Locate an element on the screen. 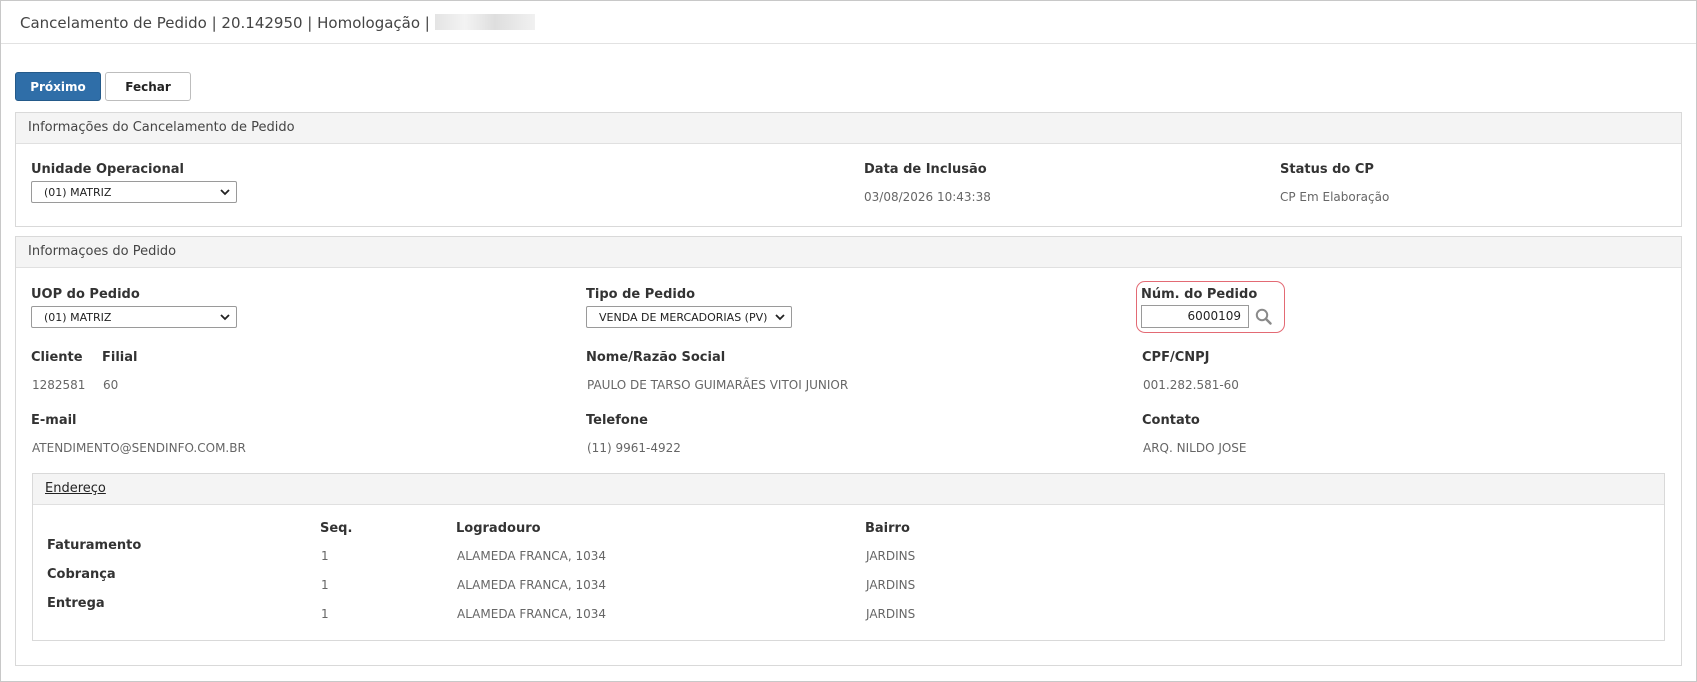 The height and width of the screenshot is (682, 1697). email-value: ATENDIMENTO@SENDINFO.COM.BR is located at coordinates (139, 448).